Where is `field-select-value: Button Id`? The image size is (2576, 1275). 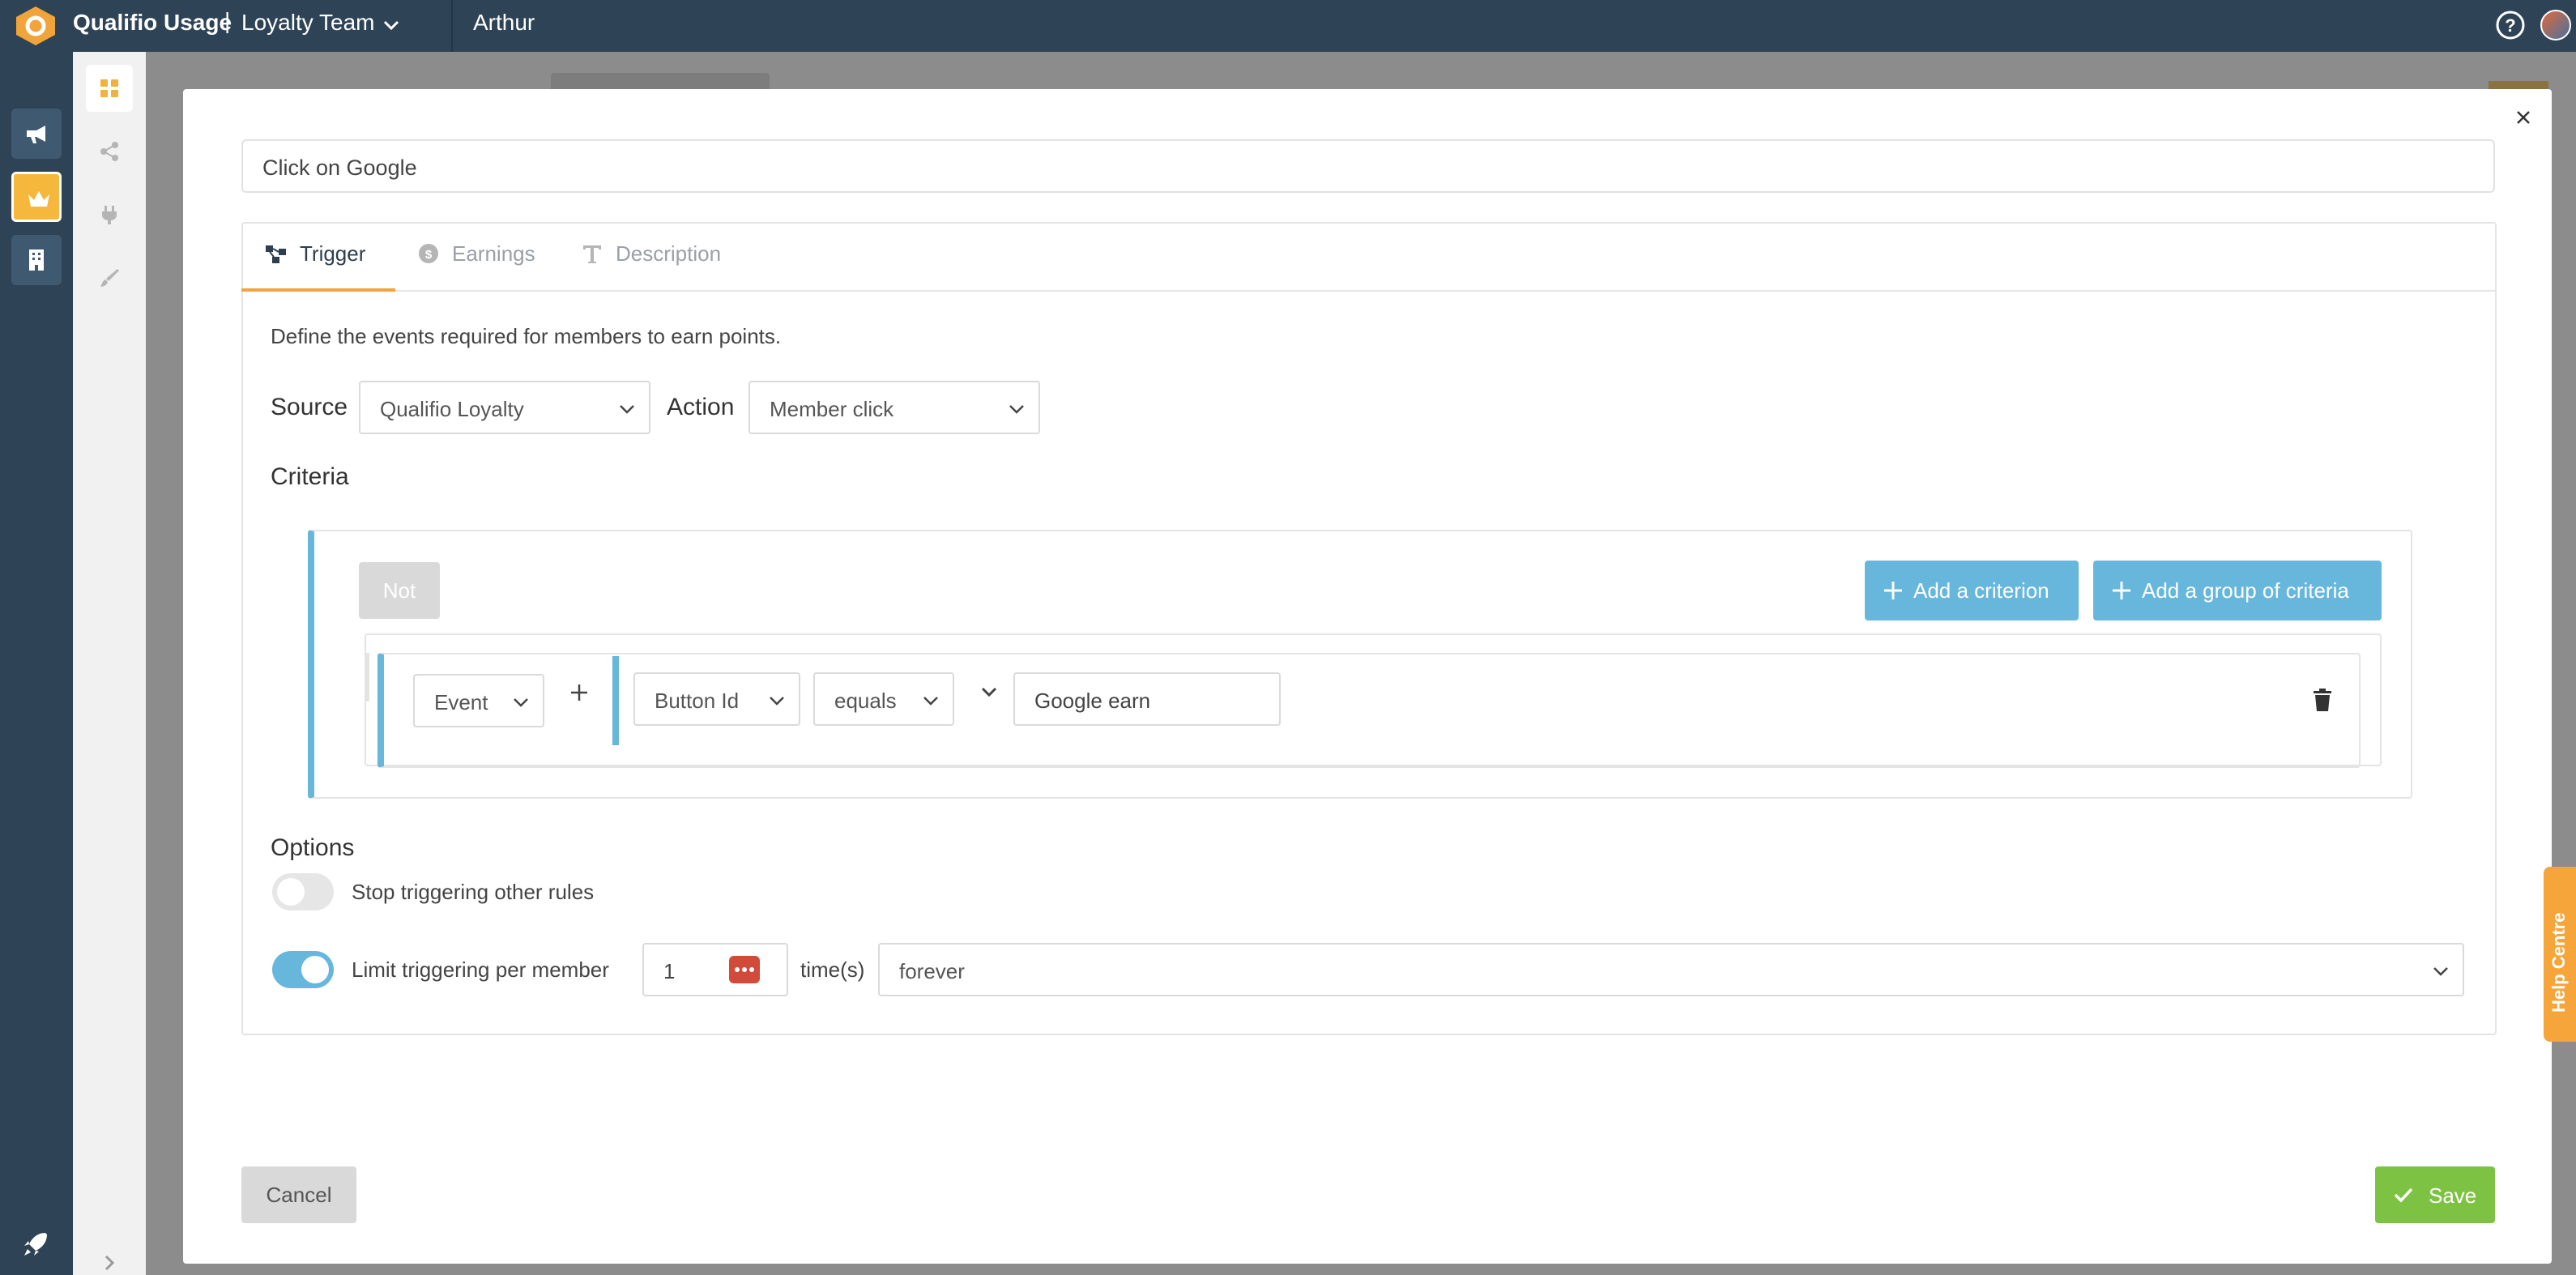 field-select-value: Button Id is located at coordinates (697, 701).